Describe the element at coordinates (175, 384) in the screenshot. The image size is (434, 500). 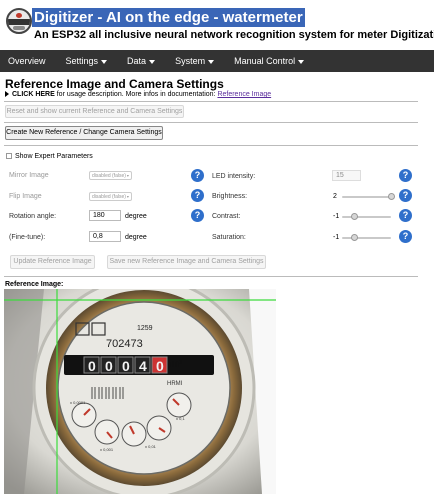
I see `meter-brand: HRMI` at that location.